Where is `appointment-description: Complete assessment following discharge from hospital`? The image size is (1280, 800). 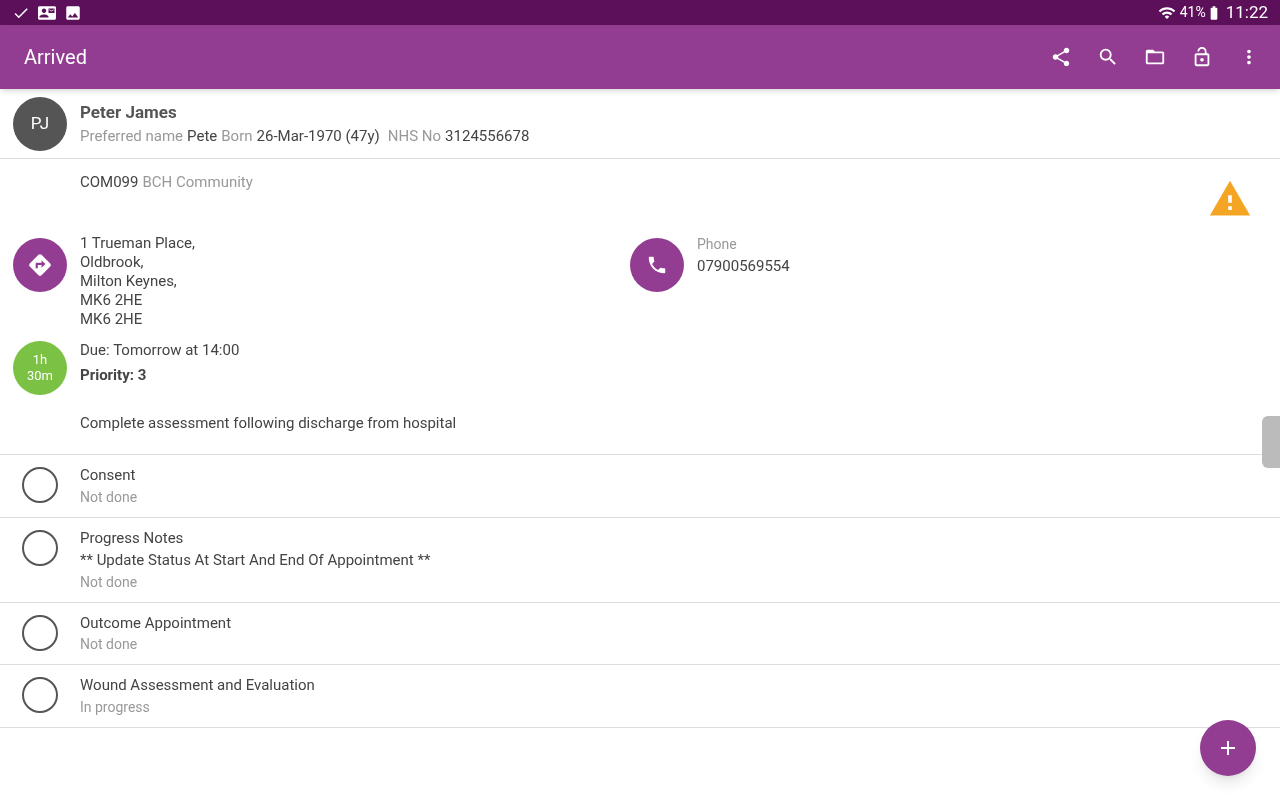 appointment-description: Complete assessment following discharge from hospital is located at coordinates (268, 423).